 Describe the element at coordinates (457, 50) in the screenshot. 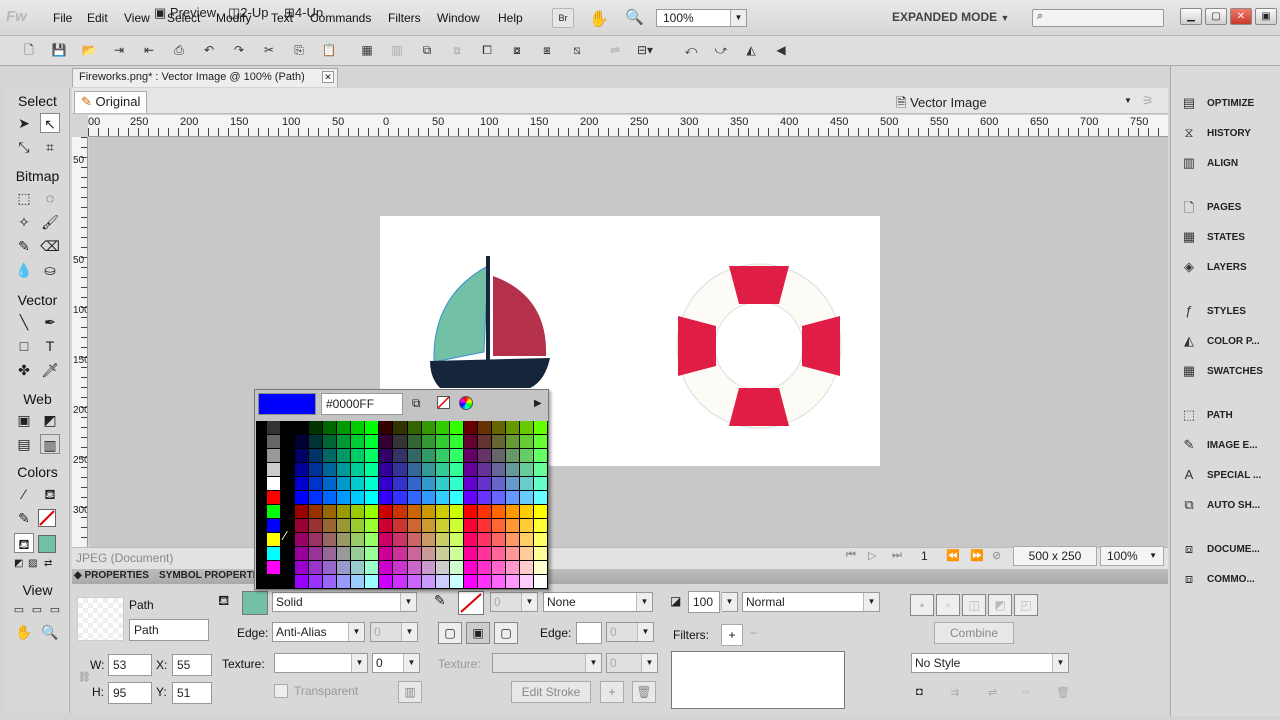

I see `split-icon: ⧈` at that location.